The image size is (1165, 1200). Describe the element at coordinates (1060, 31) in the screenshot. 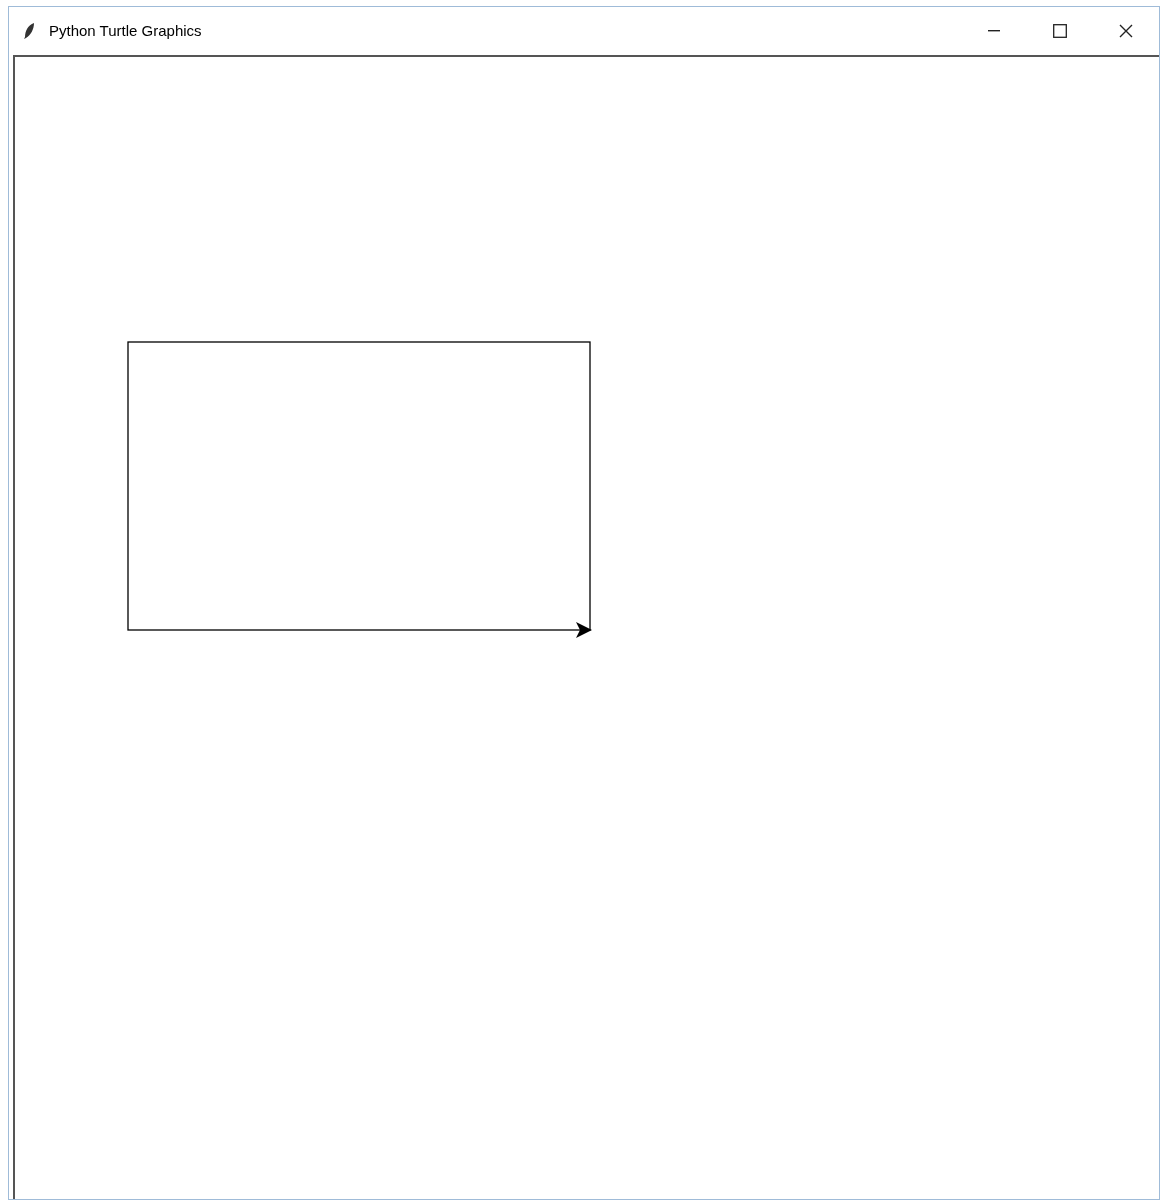

I see `maximize-icon` at that location.